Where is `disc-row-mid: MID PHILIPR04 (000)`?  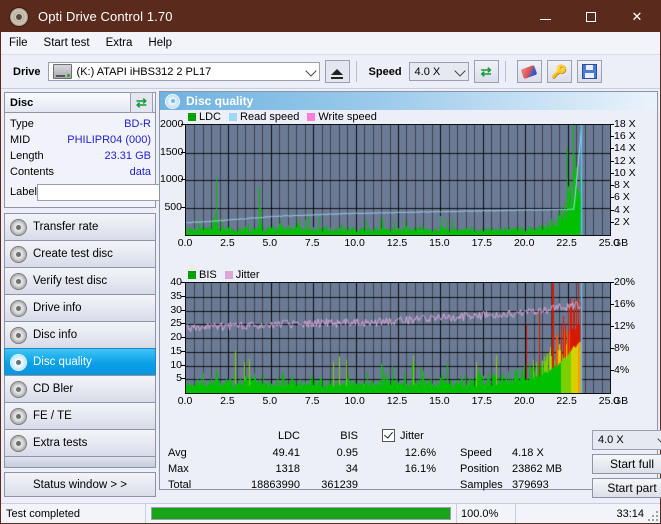 disc-row-mid: MID PHILIPR04 (000) is located at coordinates (80, 140).